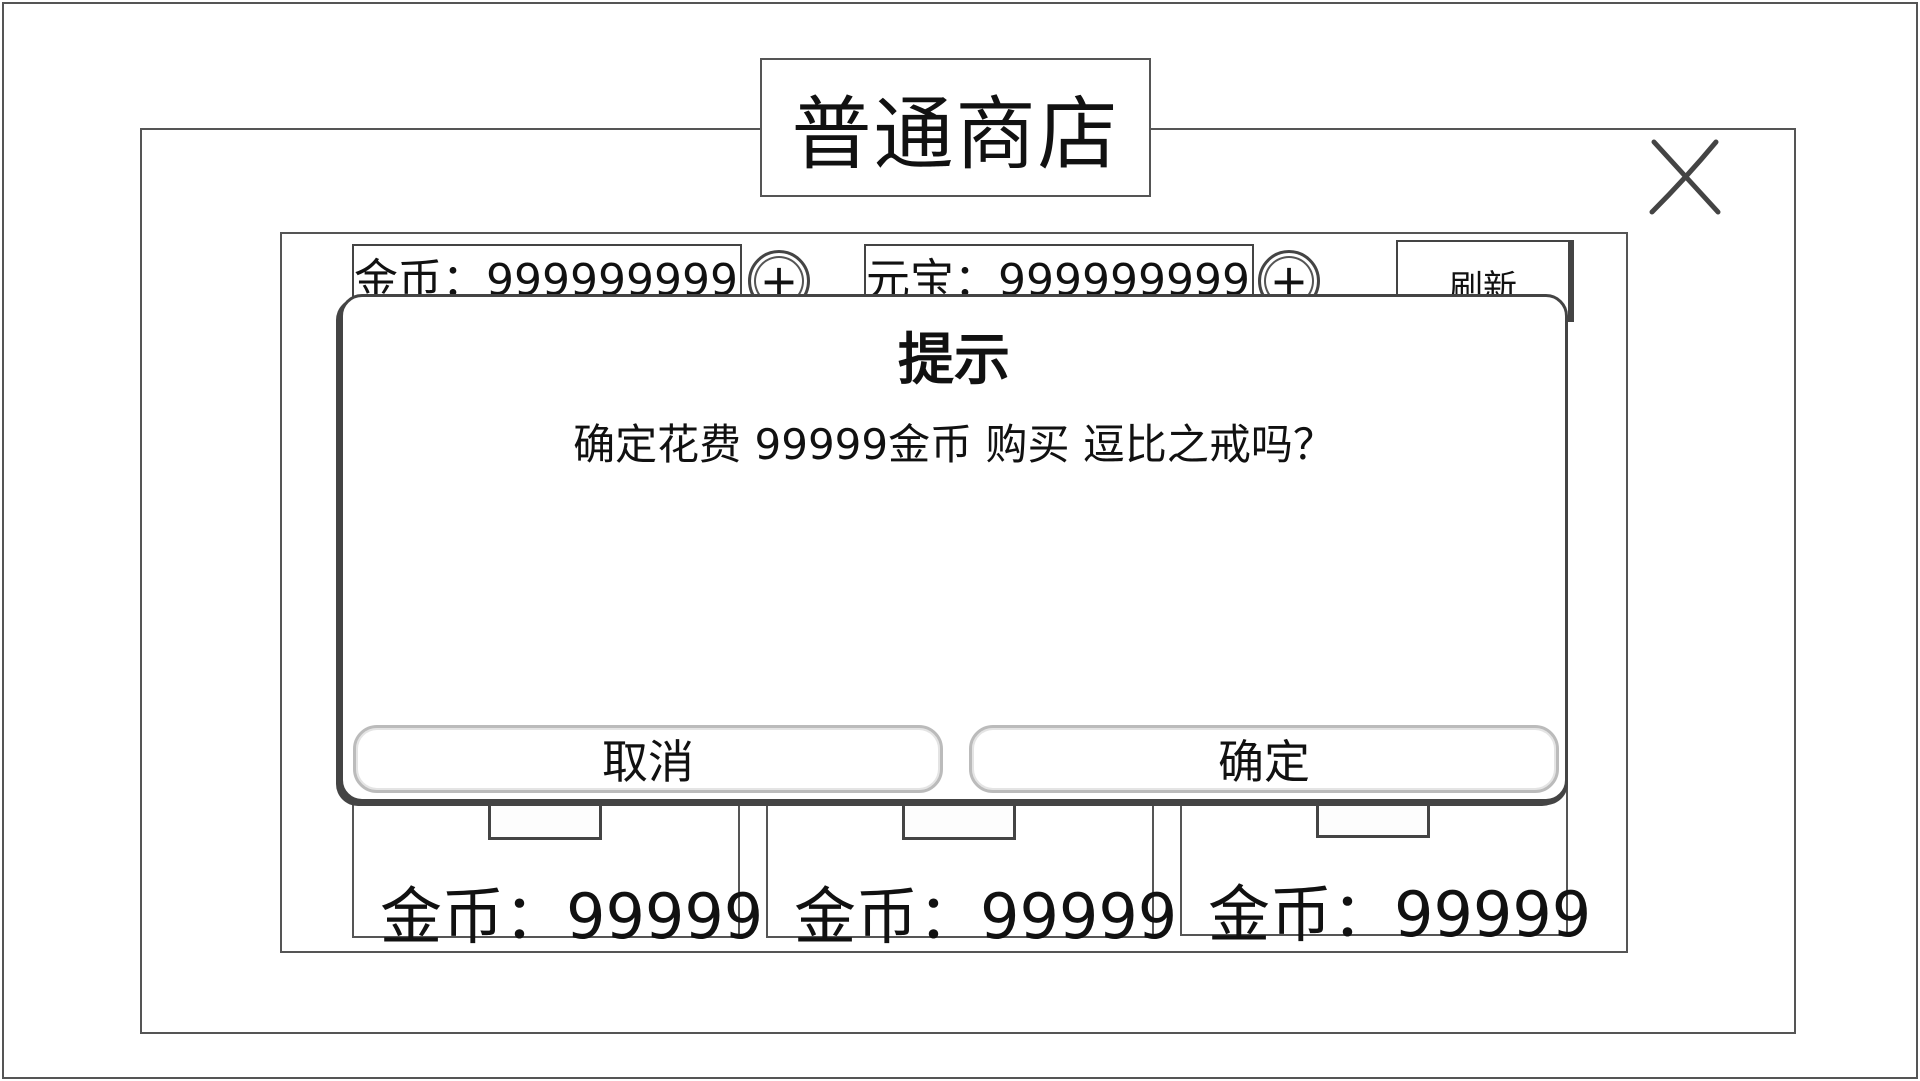  What do you see at coordinates (955, 134) in the screenshot?
I see `shop-title-text: 普通商店` at bounding box center [955, 134].